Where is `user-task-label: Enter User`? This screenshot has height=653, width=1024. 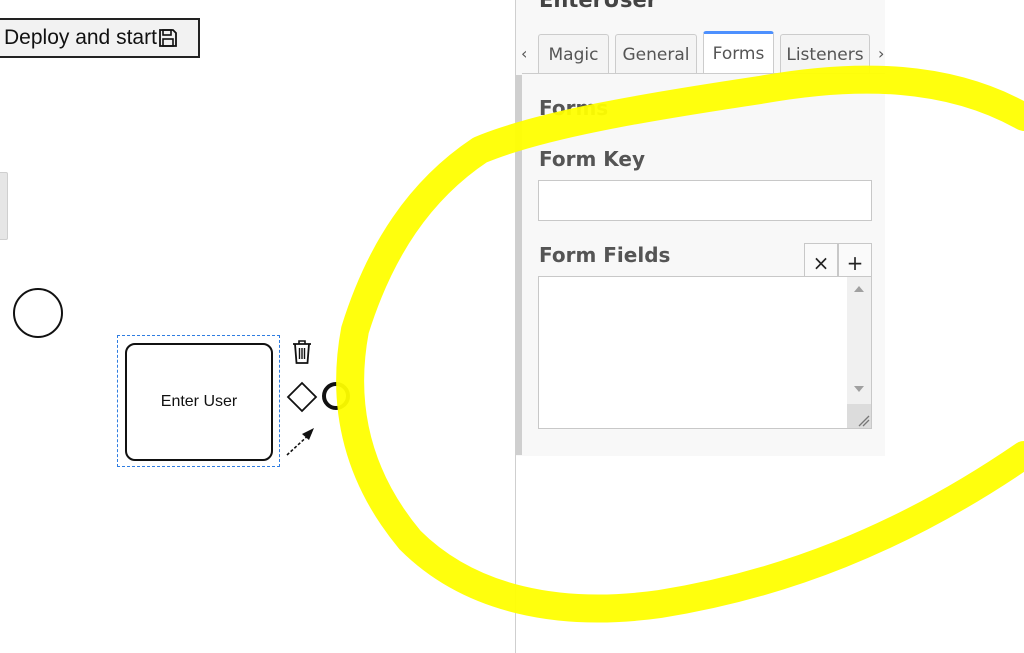
user-task-label: Enter User is located at coordinates (199, 401).